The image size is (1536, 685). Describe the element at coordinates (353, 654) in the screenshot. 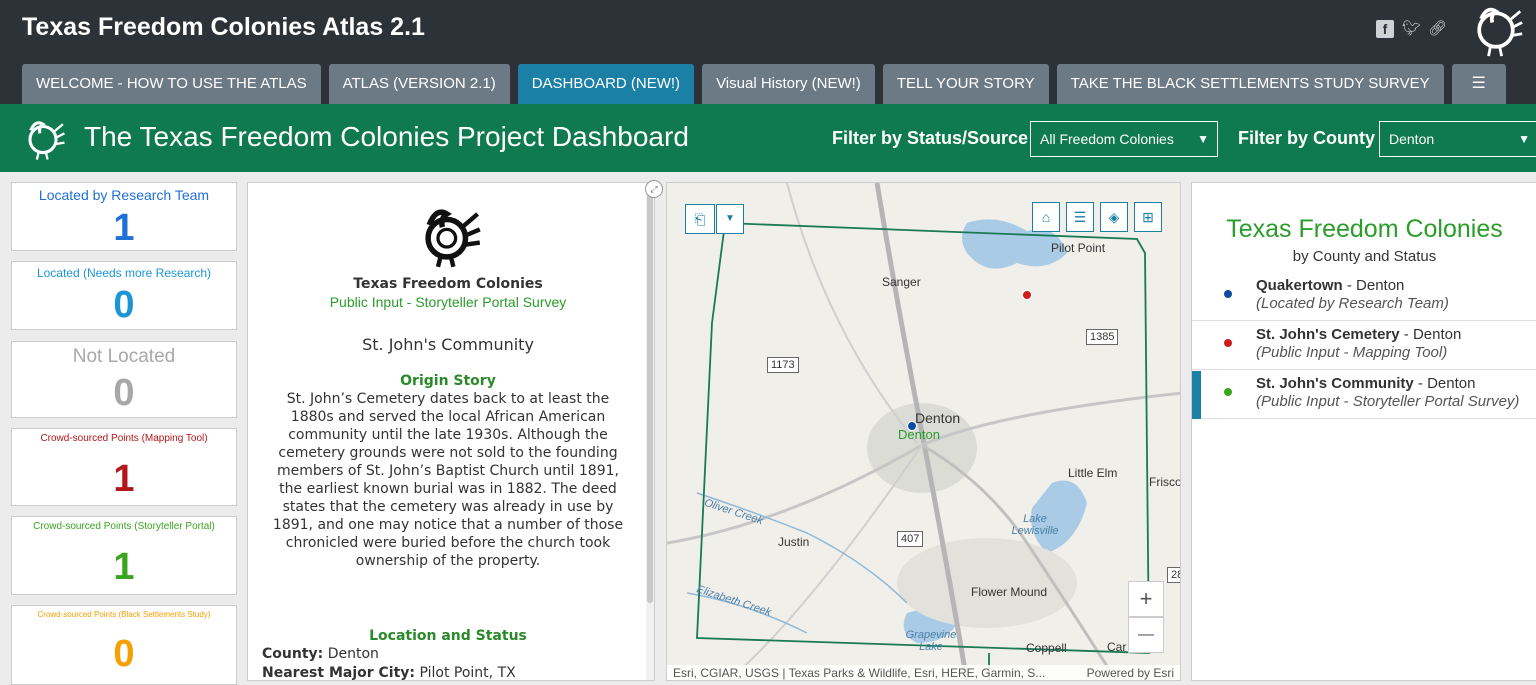

I see `county-value: Denton` at that location.